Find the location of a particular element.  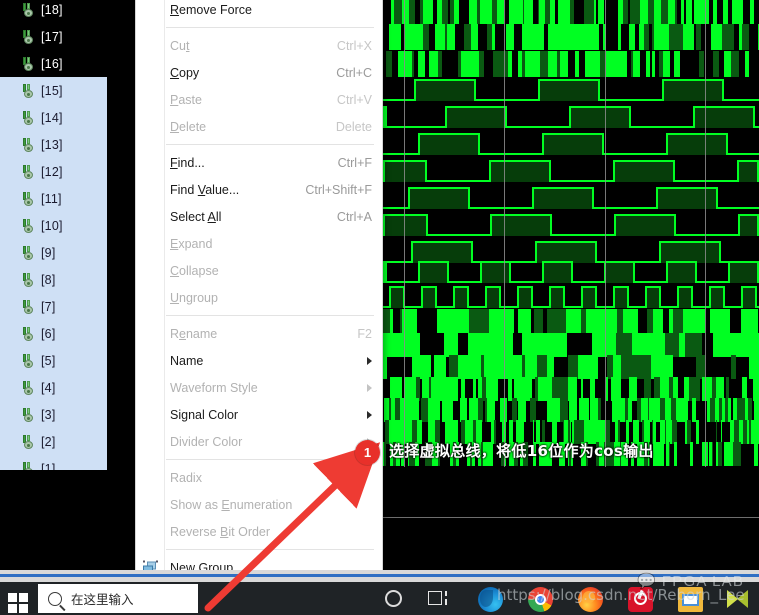

waveform-empty-area is located at coordinates (571, 492).